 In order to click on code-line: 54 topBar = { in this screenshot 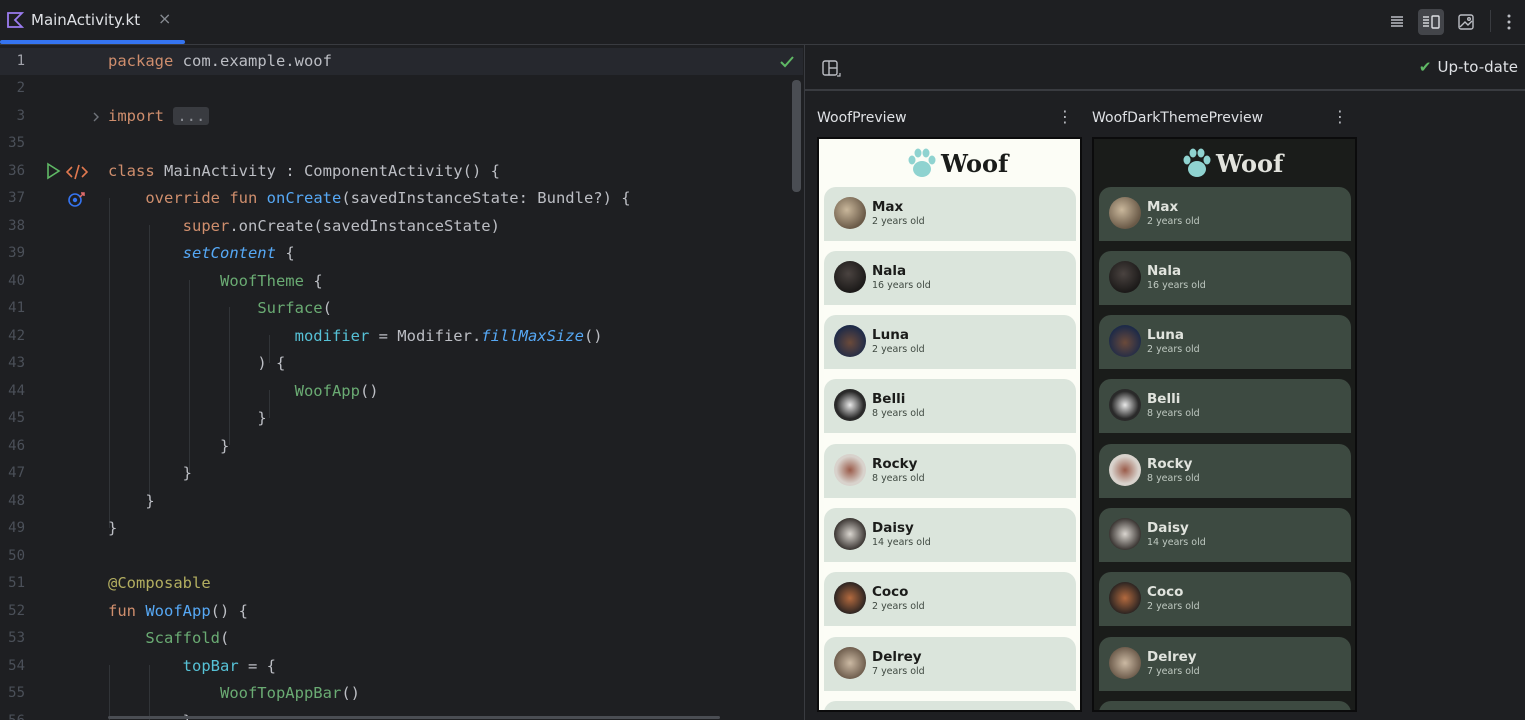, I will do `click(142, 666)`.